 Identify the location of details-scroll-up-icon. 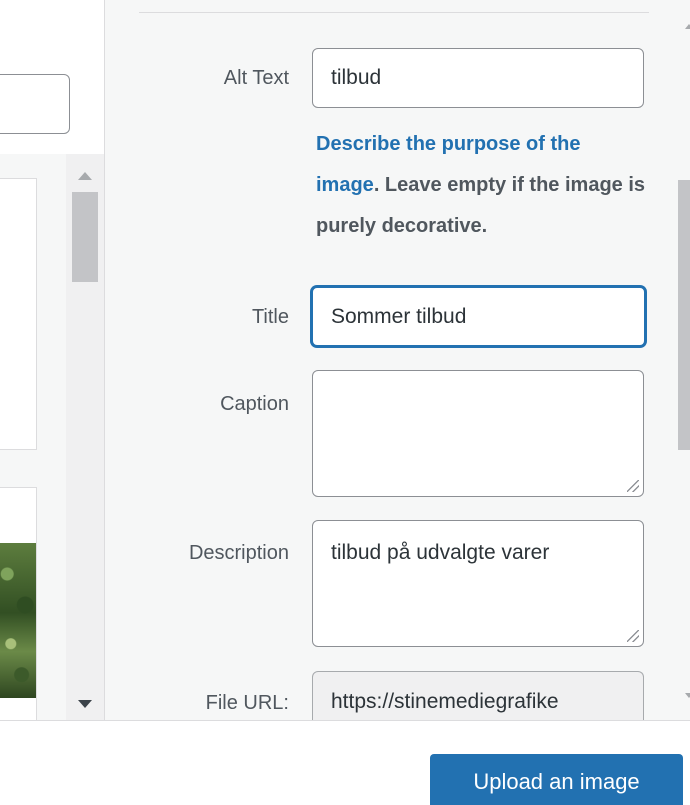
(687, 26).